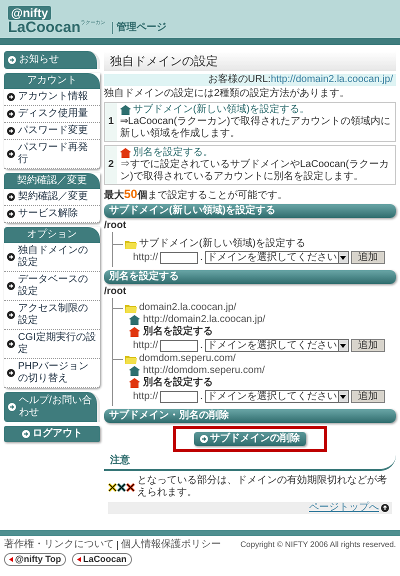 The height and width of the screenshot is (576, 400). What do you see at coordinates (187, 359) in the screenshot?
I see `folder-name: domdom.seperu.com/` at bounding box center [187, 359].